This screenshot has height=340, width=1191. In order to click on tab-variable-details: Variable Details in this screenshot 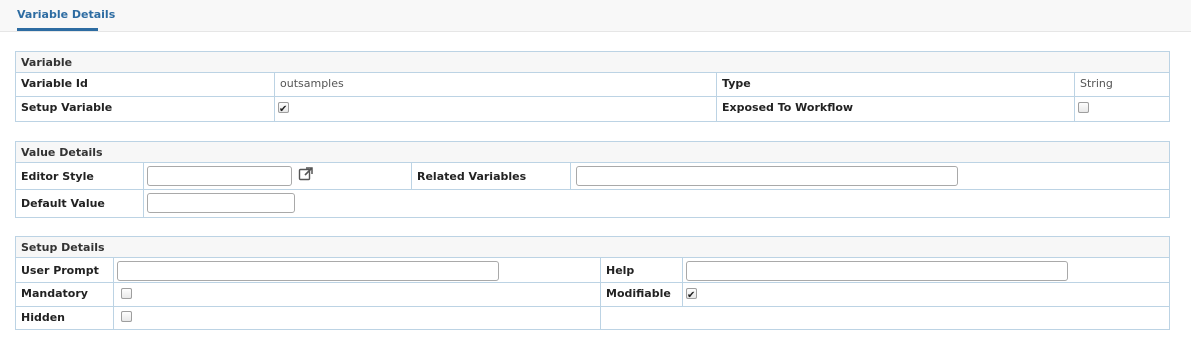, I will do `click(66, 15)`.